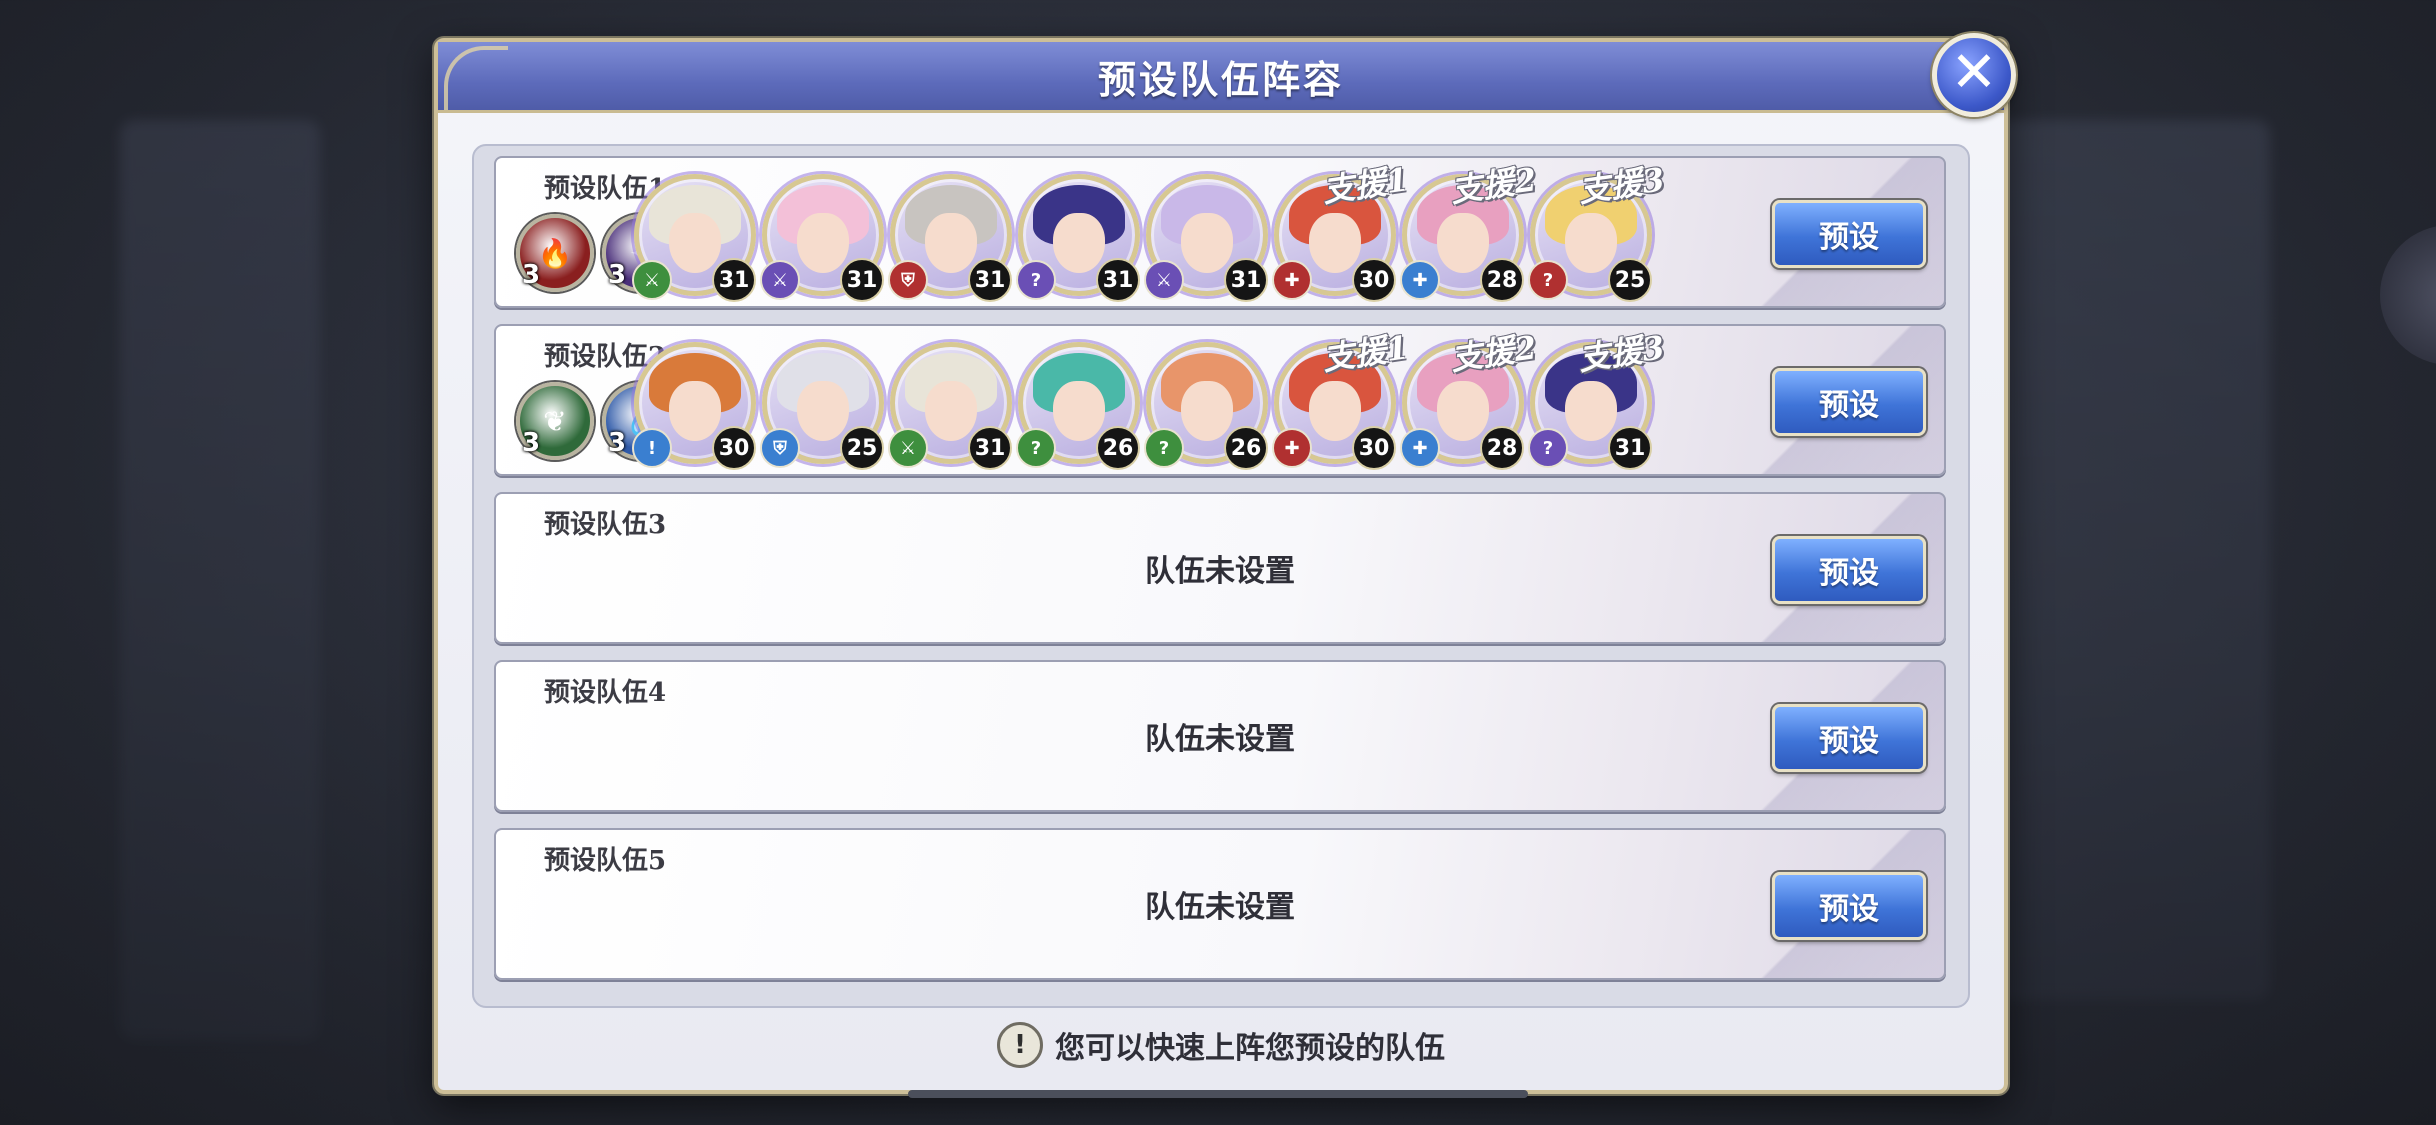 This screenshot has width=2436, height=1125. What do you see at coordinates (1218, 1094) in the screenshot?
I see `bottom-scroll-indicator` at bounding box center [1218, 1094].